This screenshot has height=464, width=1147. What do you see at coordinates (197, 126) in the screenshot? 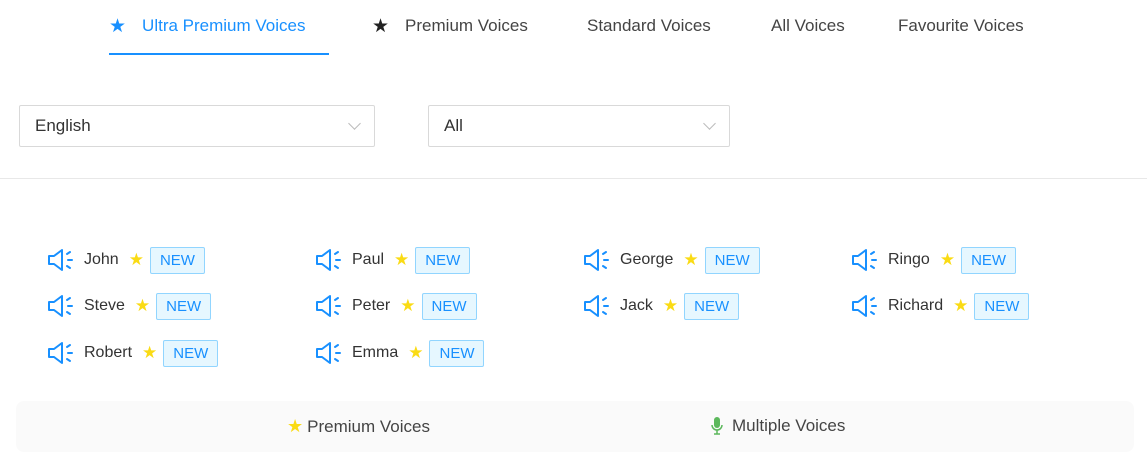
I see `language-select: English` at bounding box center [197, 126].